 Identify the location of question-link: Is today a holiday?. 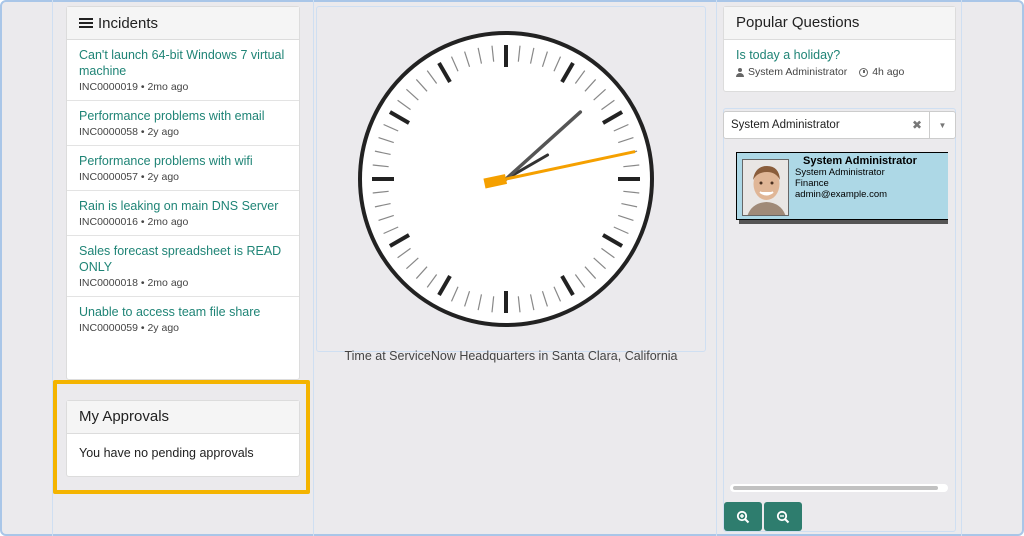
(839, 52).